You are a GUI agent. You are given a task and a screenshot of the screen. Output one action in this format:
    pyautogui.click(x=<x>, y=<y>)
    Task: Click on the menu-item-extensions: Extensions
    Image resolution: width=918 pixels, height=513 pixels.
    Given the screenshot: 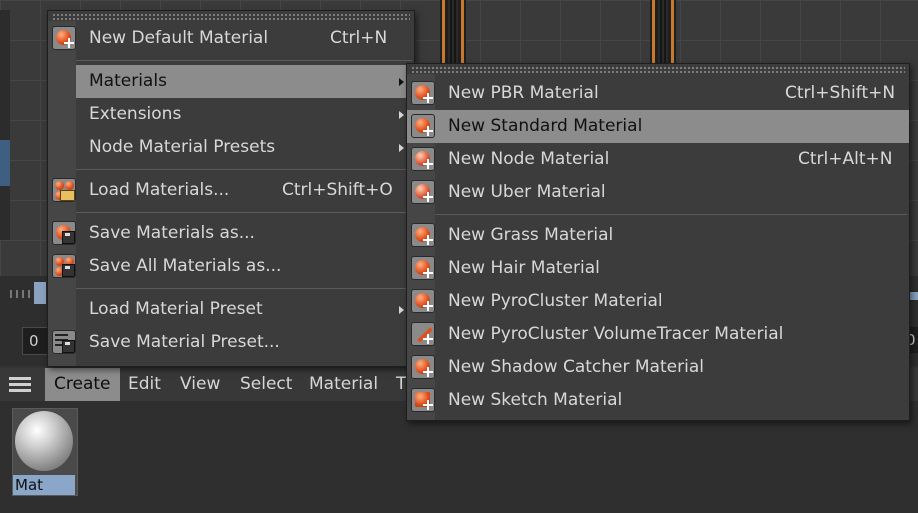 What is the action you would take?
    pyautogui.click(x=231, y=114)
    